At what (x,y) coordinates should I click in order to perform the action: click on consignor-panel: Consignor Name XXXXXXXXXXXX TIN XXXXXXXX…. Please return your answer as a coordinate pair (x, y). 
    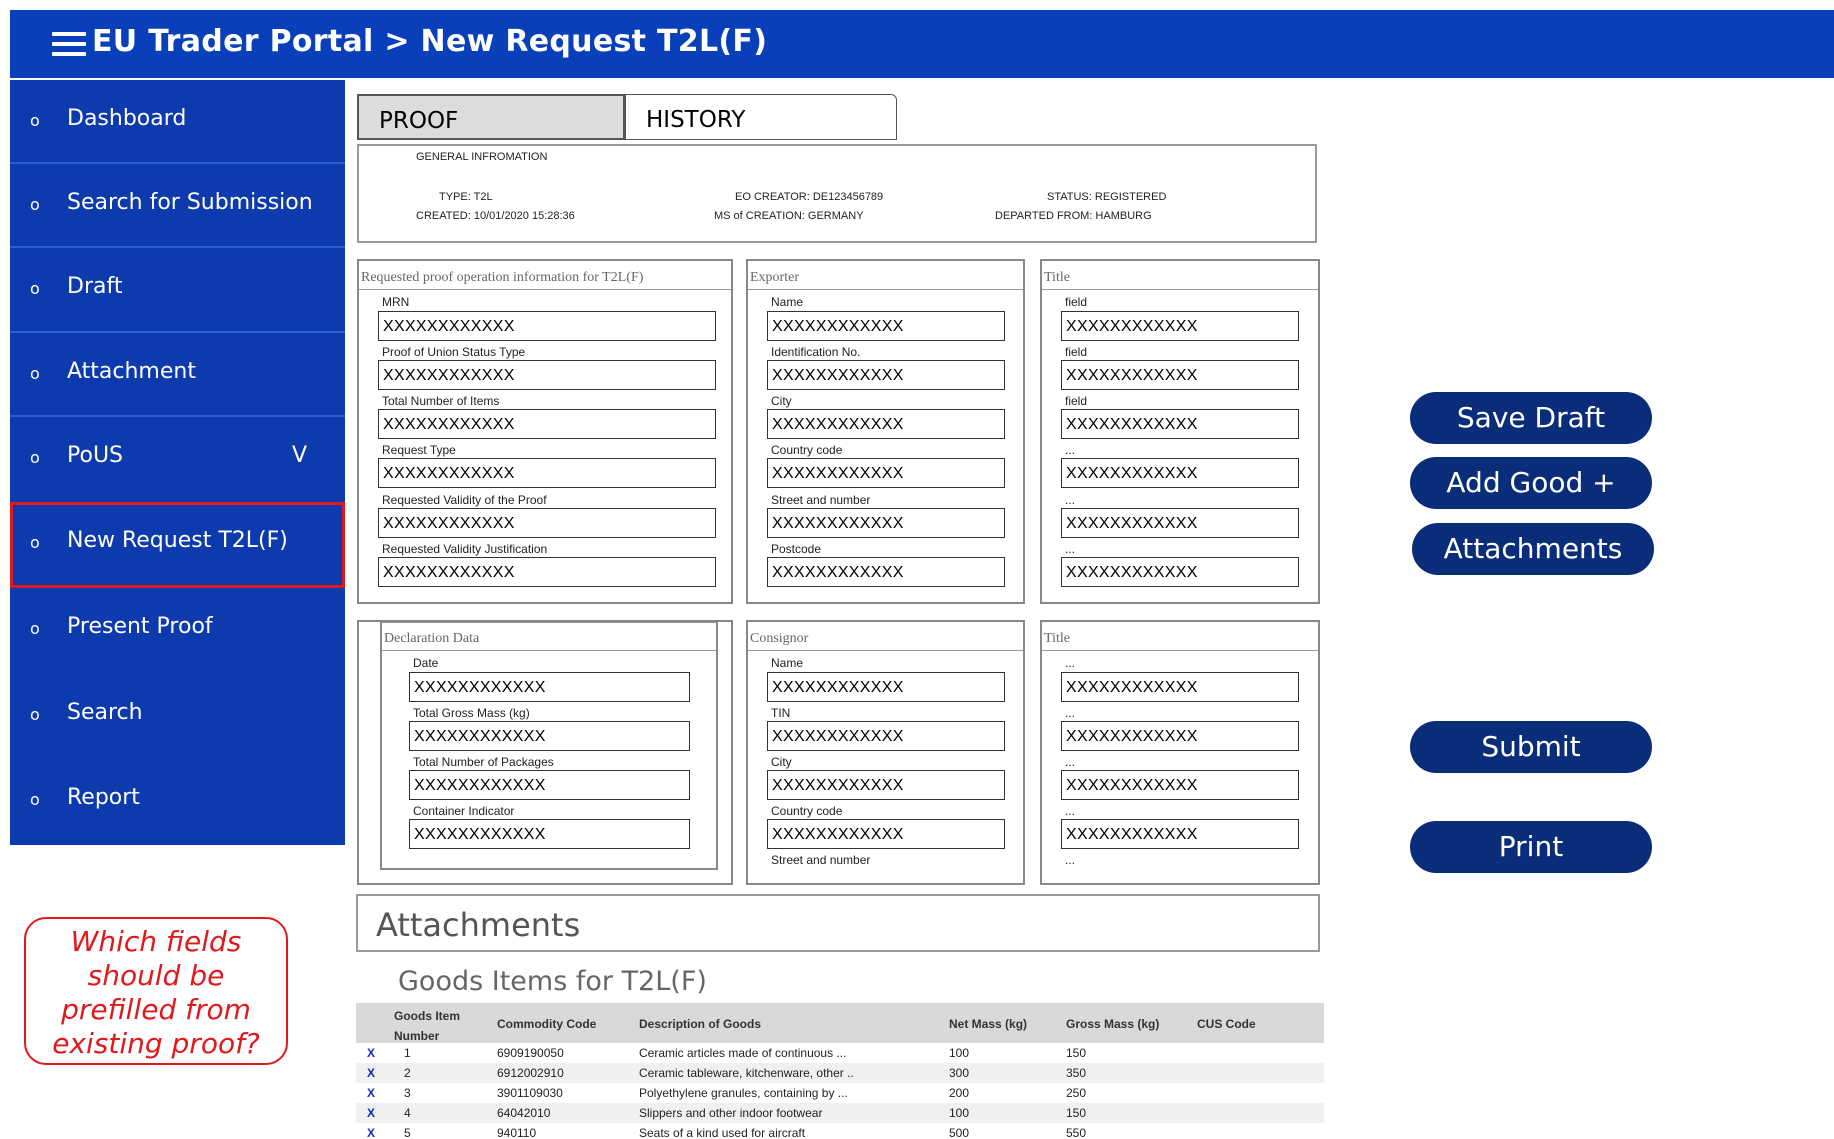
    Looking at the image, I should click on (885, 752).